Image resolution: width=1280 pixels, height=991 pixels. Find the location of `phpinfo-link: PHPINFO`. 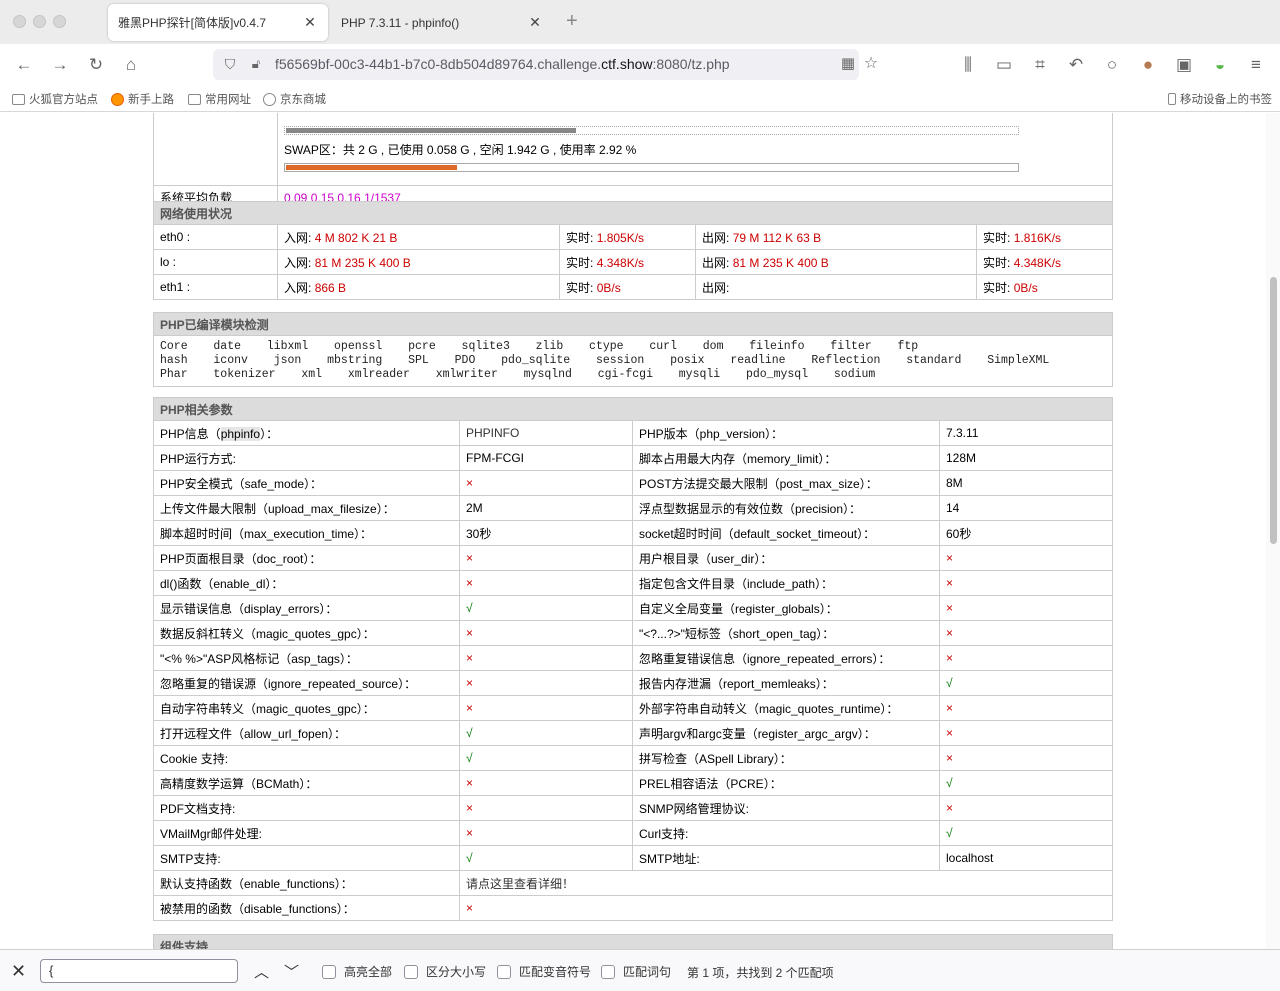

phpinfo-link: PHPINFO is located at coordinates (546, 433).